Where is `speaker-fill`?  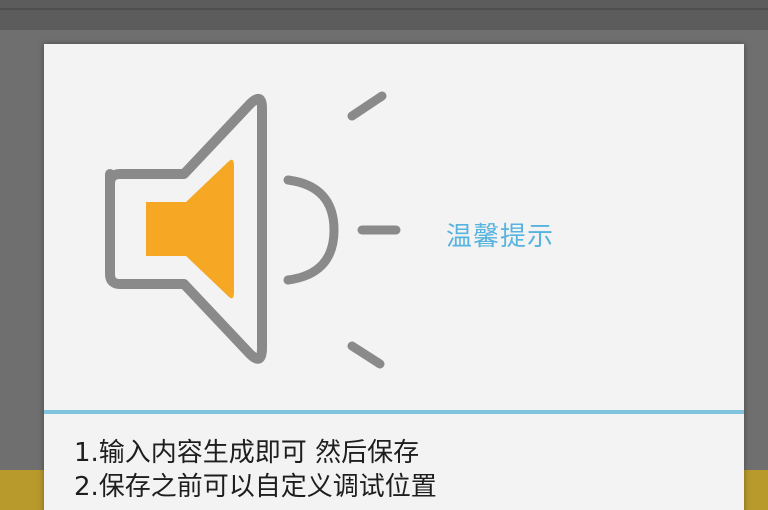
speaker-fill is located at coordinates (190, 229).